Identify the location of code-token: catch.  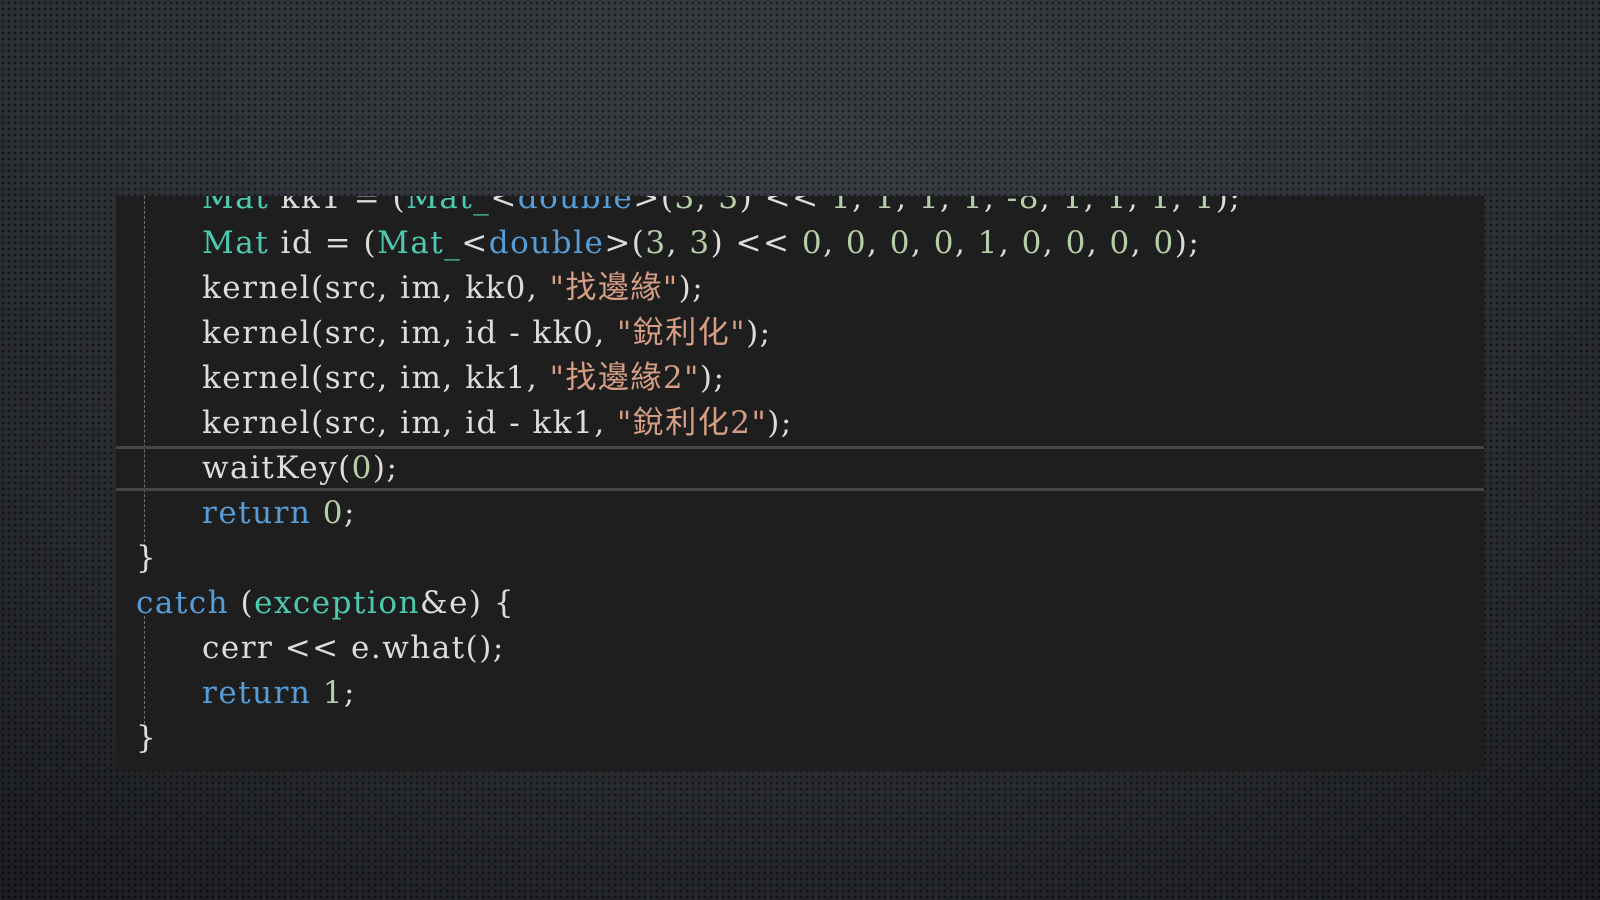
(183, 603).